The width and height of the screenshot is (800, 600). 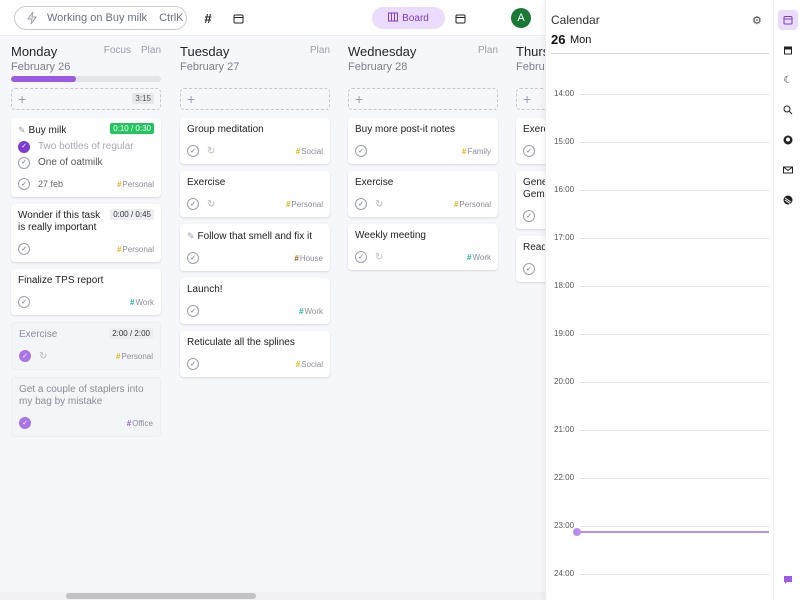 I want to click on chat-icon, so click(x=788, y=580).